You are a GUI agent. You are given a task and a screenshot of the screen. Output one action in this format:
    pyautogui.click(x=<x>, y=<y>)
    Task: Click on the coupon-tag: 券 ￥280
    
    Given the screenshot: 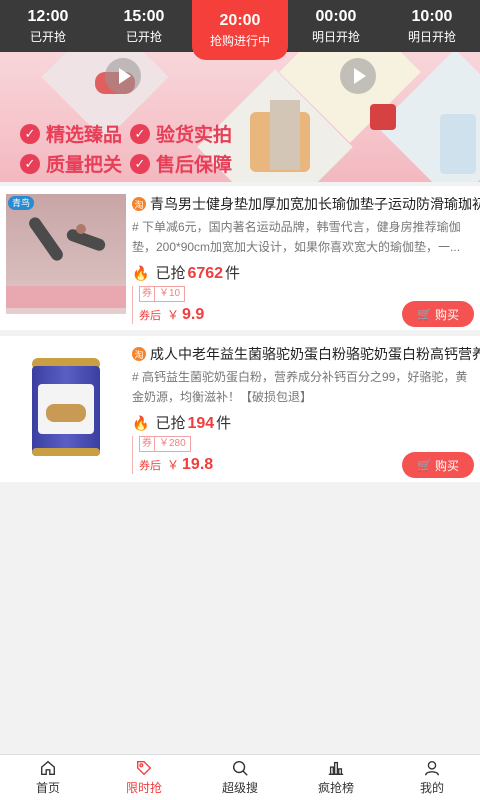 What is the action you would take?
    pyautogui.click(x=170, y=444)
    